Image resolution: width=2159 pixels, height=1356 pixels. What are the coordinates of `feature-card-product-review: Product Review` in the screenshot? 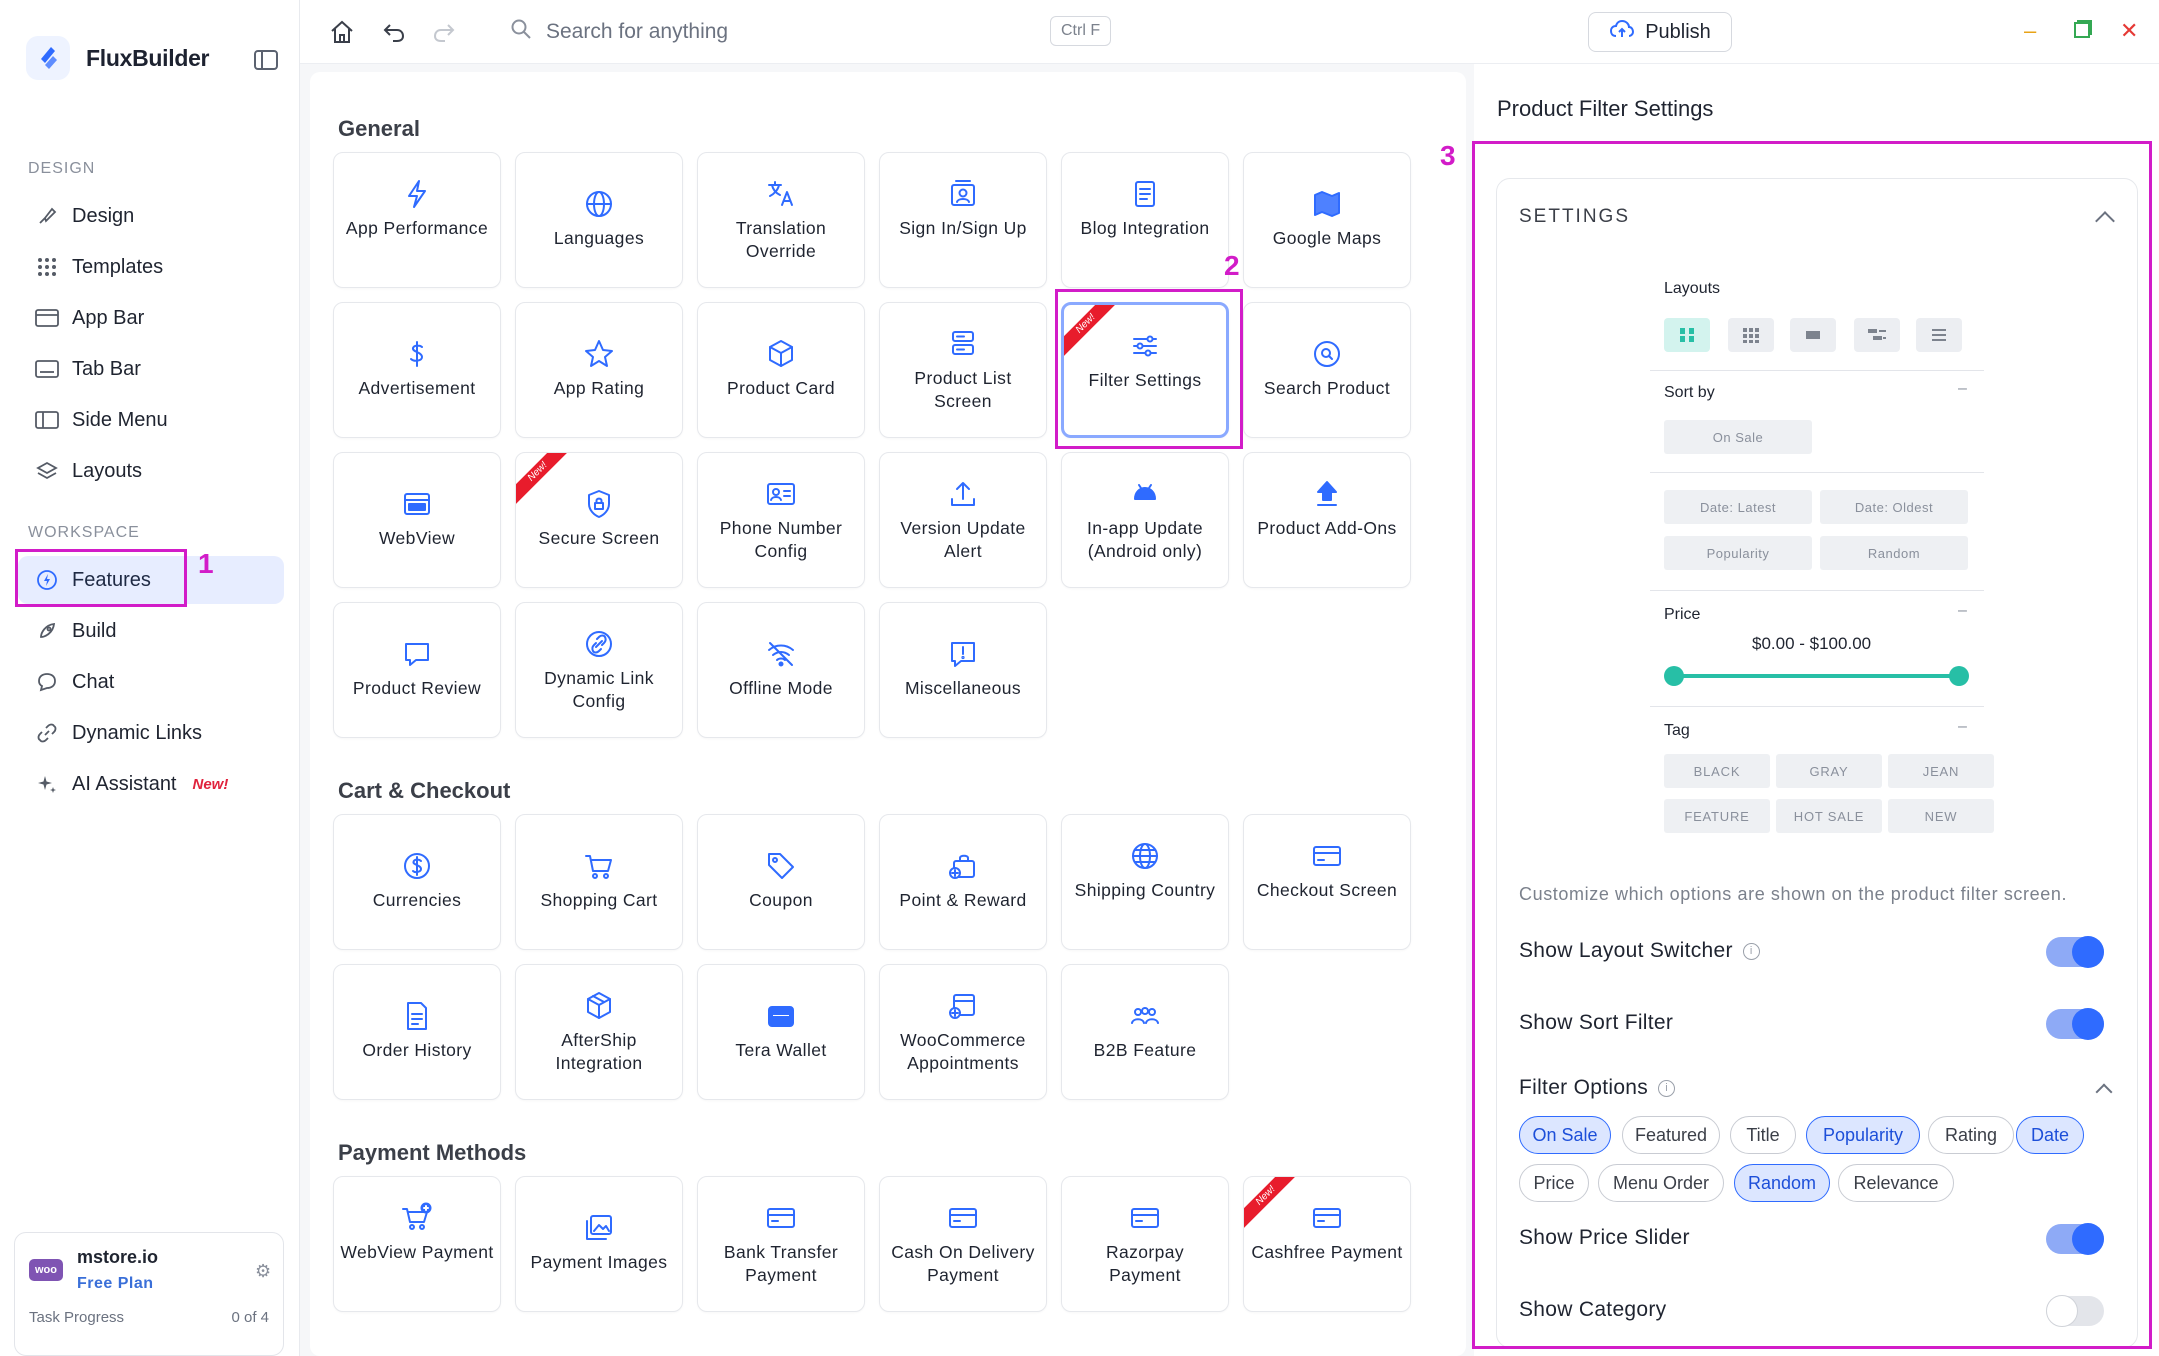 It's located at (417, 670).